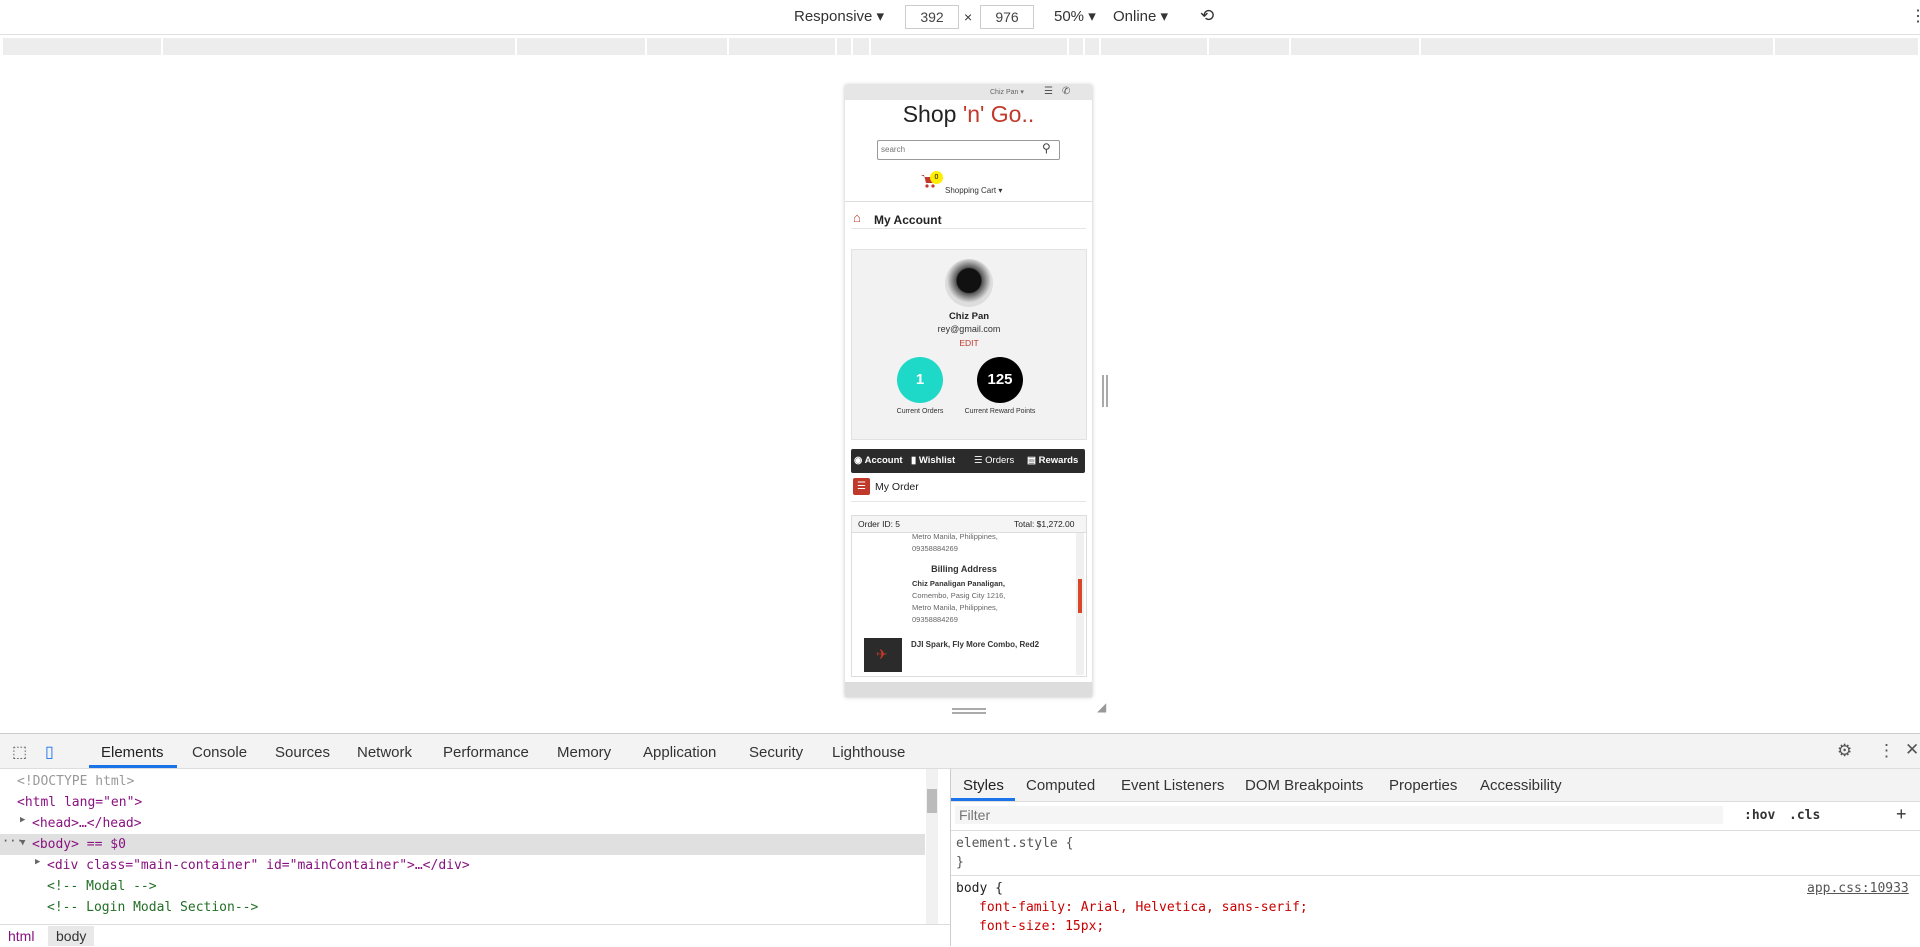 Image resolution: width=1920 pixels, height=947 pixels. I want to click on site-logo: Shop 'n' Go.., so click(968, 114).